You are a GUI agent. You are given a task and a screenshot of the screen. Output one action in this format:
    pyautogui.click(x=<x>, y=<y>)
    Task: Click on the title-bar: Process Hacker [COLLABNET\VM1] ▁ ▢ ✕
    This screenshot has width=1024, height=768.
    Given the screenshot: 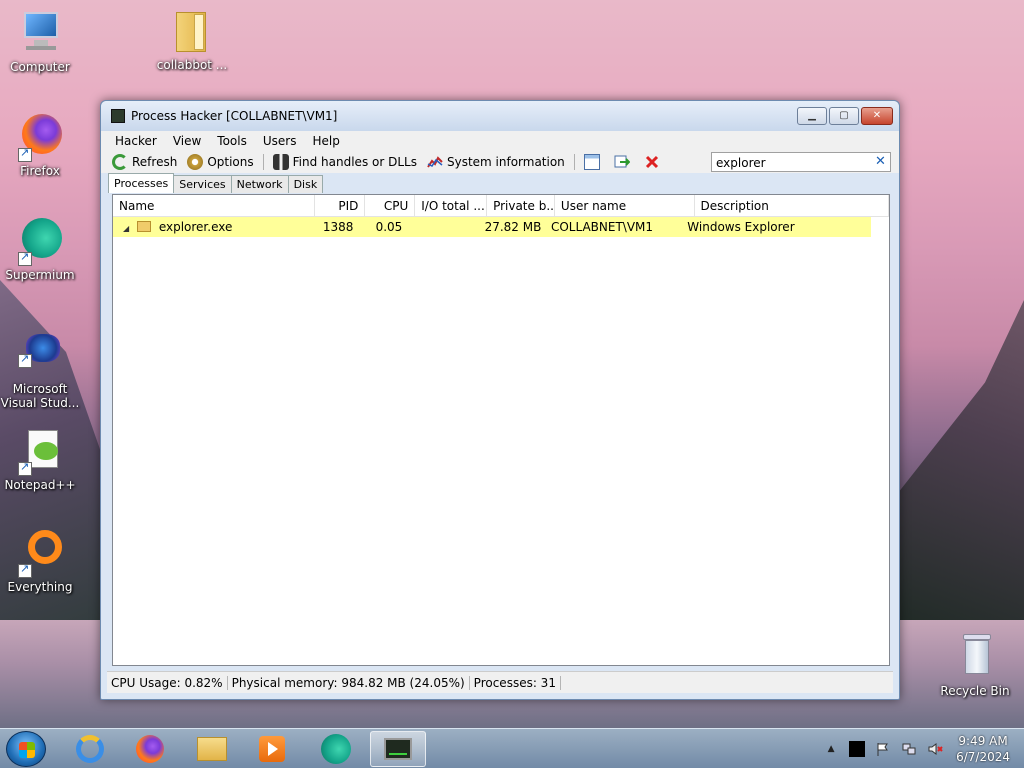 What is the action you would take?
    pyautogui.click(x=500, y=116)
    